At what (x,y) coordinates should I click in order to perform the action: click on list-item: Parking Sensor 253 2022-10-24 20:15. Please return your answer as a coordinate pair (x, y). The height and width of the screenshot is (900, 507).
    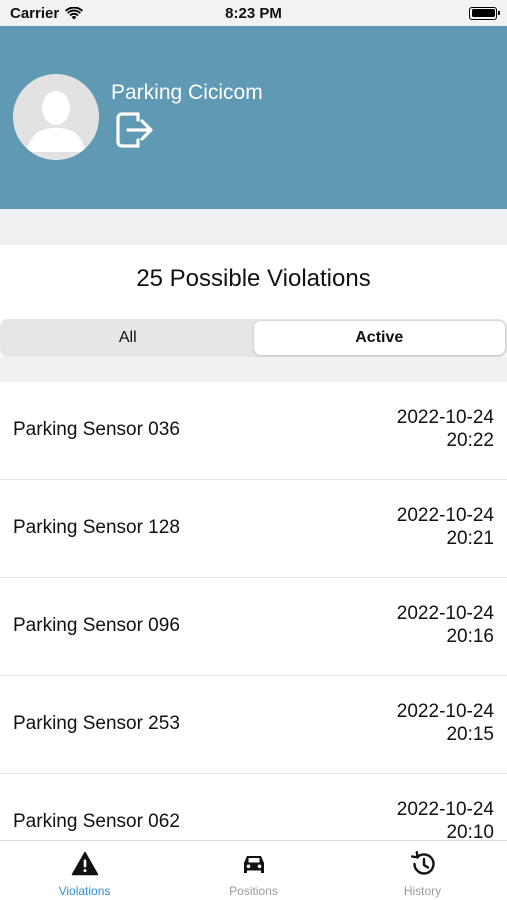
    Looking at the image, I should click on (253, 725).